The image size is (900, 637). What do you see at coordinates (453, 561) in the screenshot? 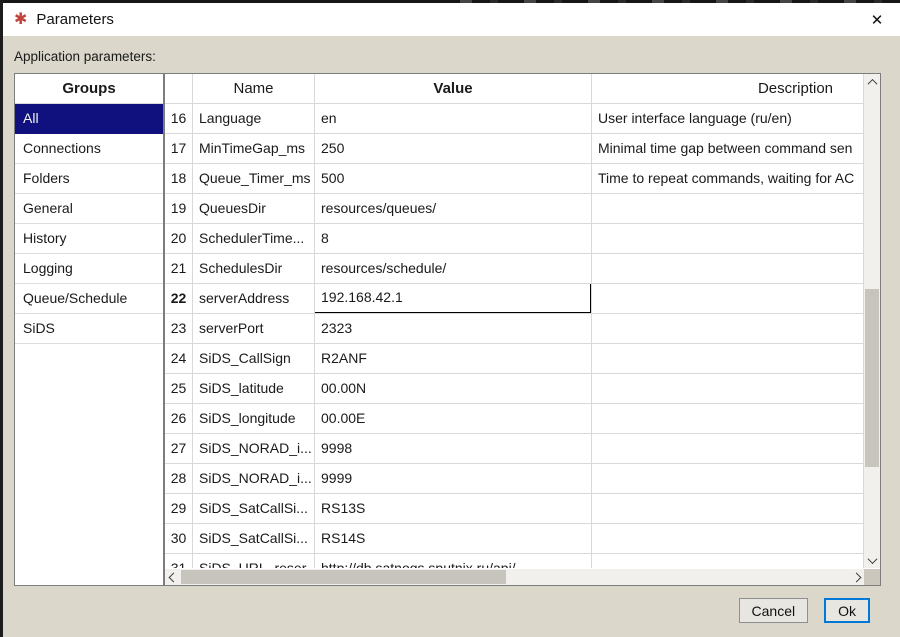
I see `param-value-cell: http://db.satnogs.sputnix.ru/api/` at bounding box center [453, 561].